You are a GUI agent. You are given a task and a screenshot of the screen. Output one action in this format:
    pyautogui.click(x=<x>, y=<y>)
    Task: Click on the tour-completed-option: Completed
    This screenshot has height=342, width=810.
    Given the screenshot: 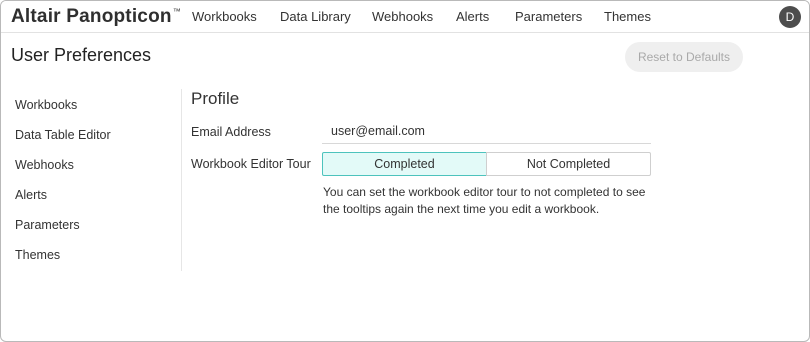 What is the action you would take?
    pyautogui.click(x=404, y=164)
    